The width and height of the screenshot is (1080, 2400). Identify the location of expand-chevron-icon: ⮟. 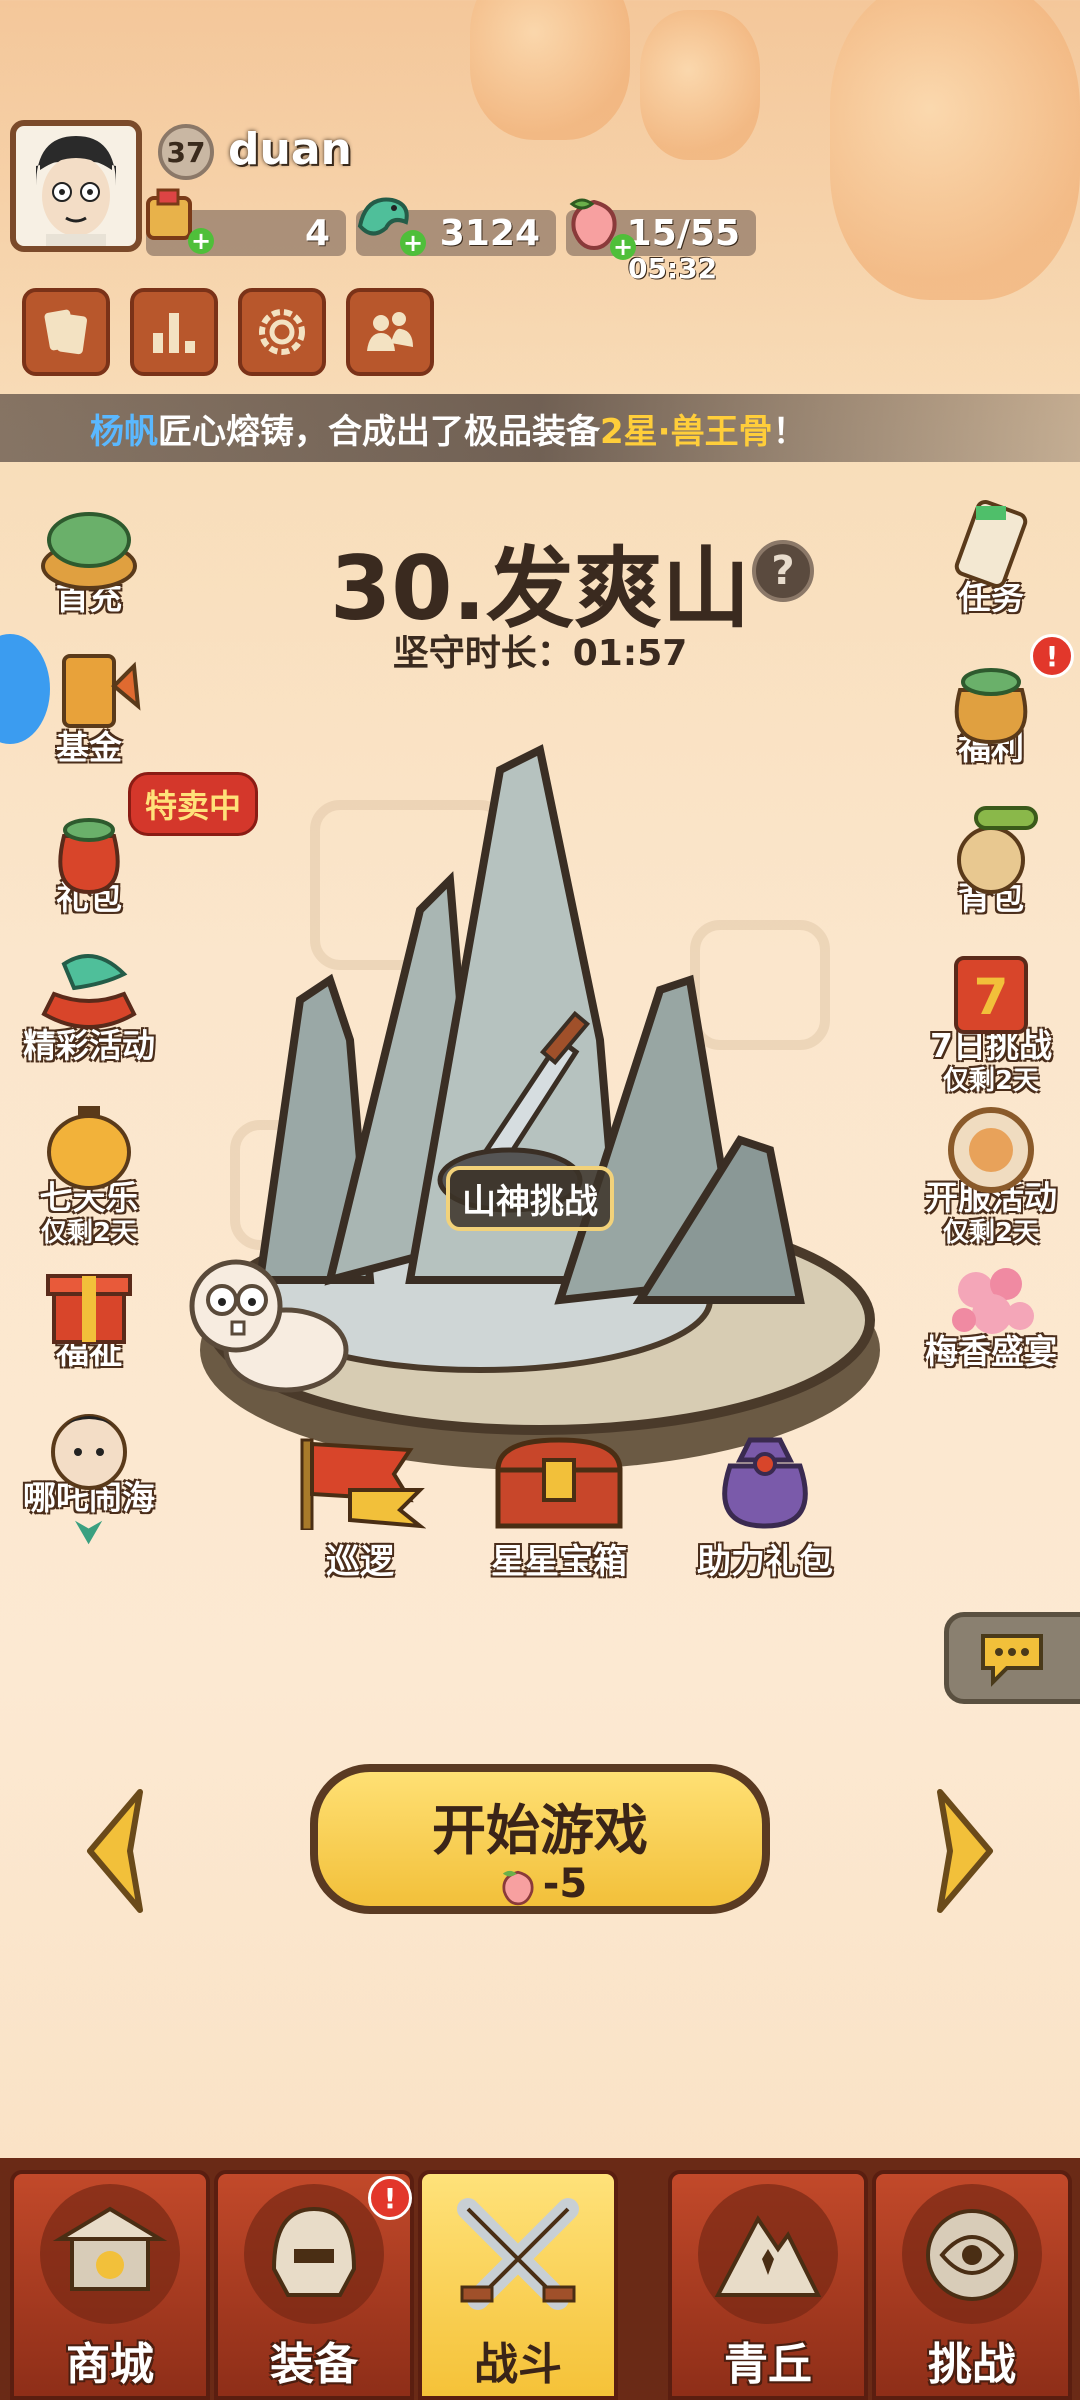
(89, 1533).